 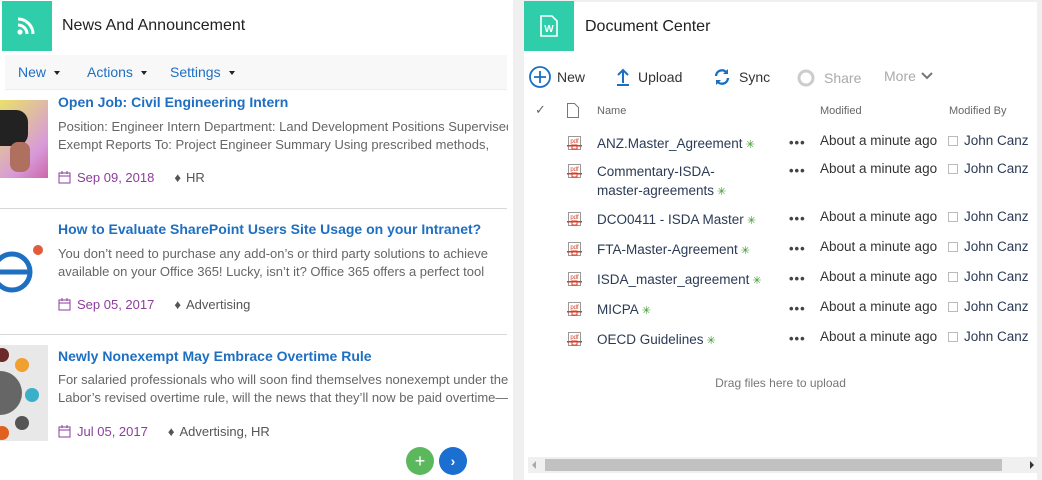 What do you see at coordinates (648, 26) in the screenshot?
I see `panel-title: Document Center` at bounding box center [648, 26].